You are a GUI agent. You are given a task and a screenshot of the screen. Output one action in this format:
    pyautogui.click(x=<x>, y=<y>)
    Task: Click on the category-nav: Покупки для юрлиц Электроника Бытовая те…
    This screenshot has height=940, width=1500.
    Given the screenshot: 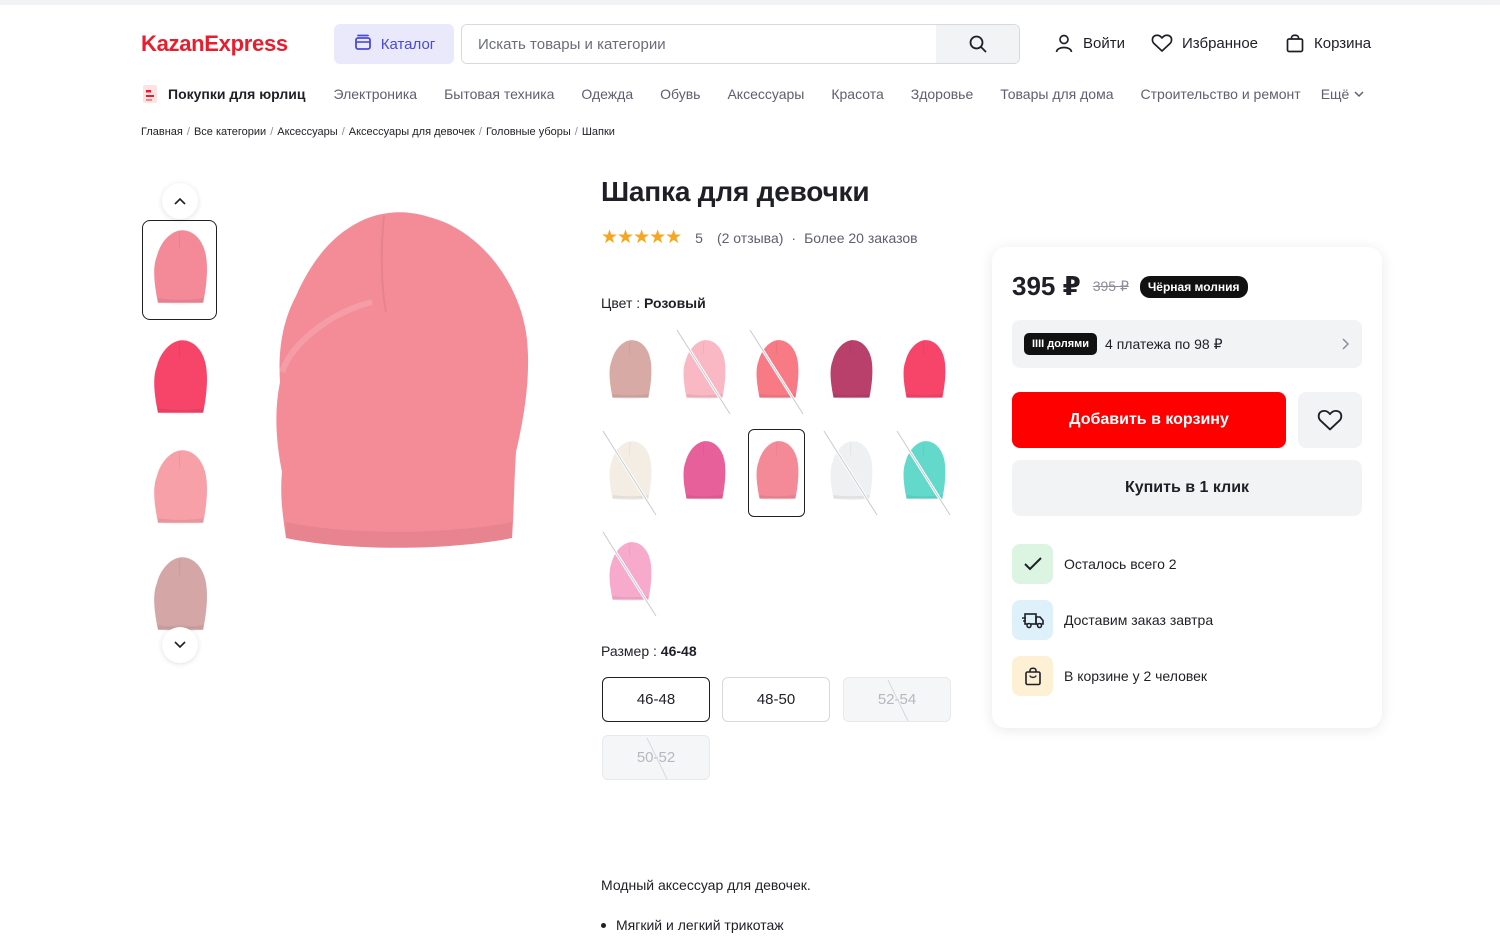 What is the action you would take?
    pyautogui.click(x=752, y=94)
    